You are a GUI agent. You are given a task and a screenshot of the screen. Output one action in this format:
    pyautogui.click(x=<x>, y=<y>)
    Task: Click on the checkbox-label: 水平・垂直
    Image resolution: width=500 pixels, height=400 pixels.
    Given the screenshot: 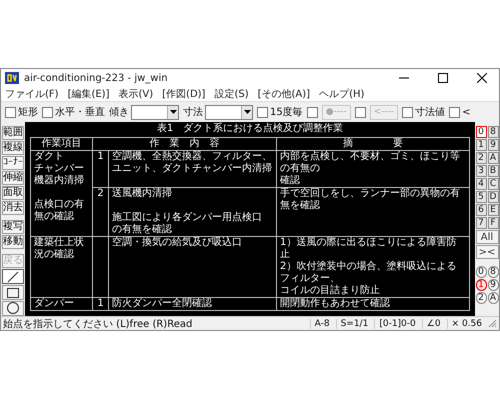 What is the action you would take?
    pyautogui.click(x=80, y=112)
    